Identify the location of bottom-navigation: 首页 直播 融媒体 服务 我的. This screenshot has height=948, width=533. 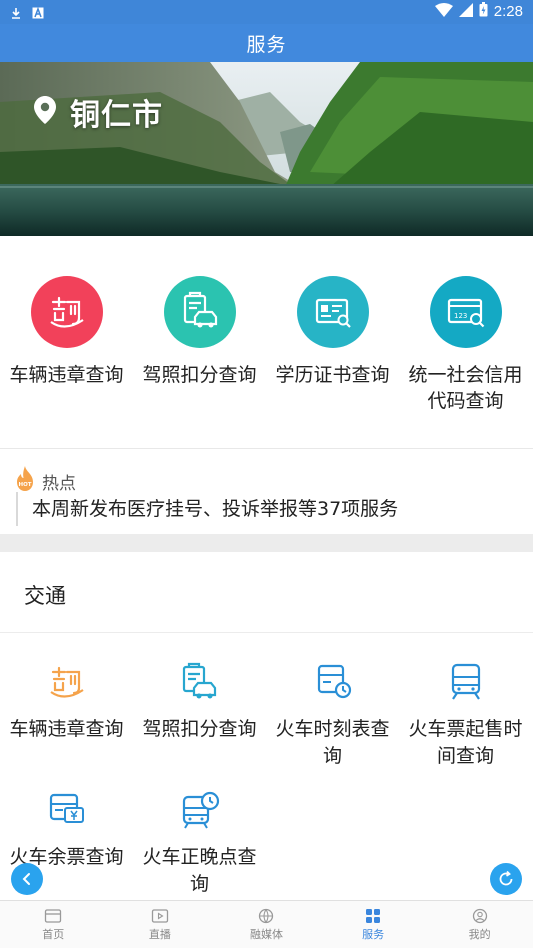
(266, 924).